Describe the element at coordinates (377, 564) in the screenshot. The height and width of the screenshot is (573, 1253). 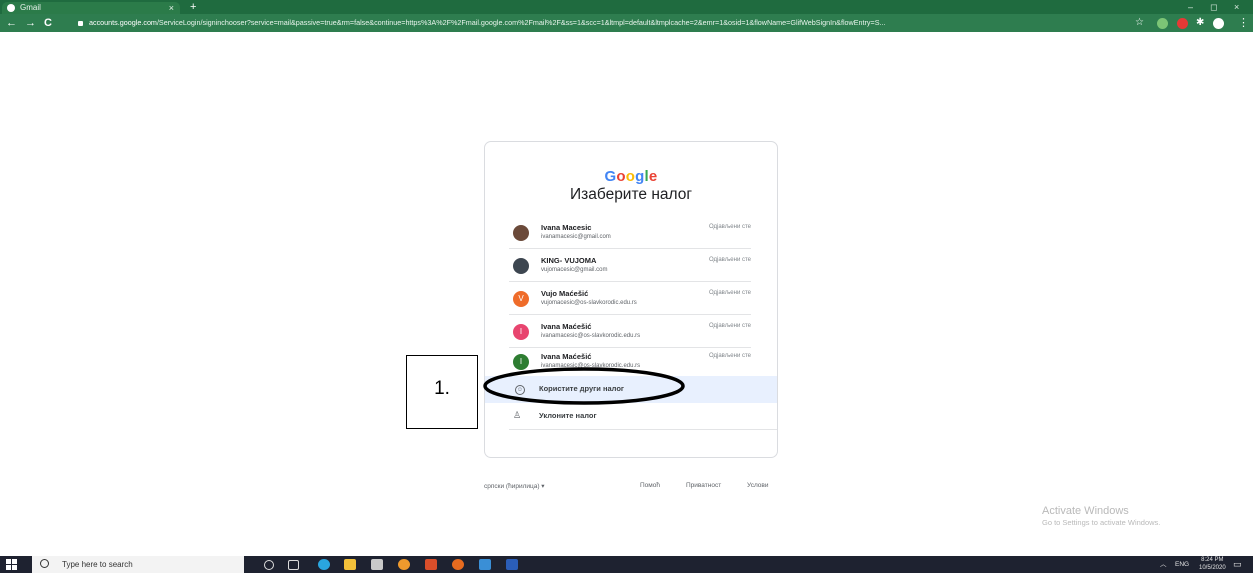
I see `store-icon` at that location.